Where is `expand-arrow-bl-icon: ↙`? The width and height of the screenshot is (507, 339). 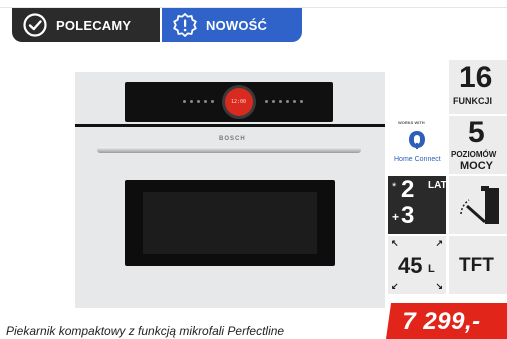
expand-arrow-bl-icon: ↙ is located at coordinates (395, 286).